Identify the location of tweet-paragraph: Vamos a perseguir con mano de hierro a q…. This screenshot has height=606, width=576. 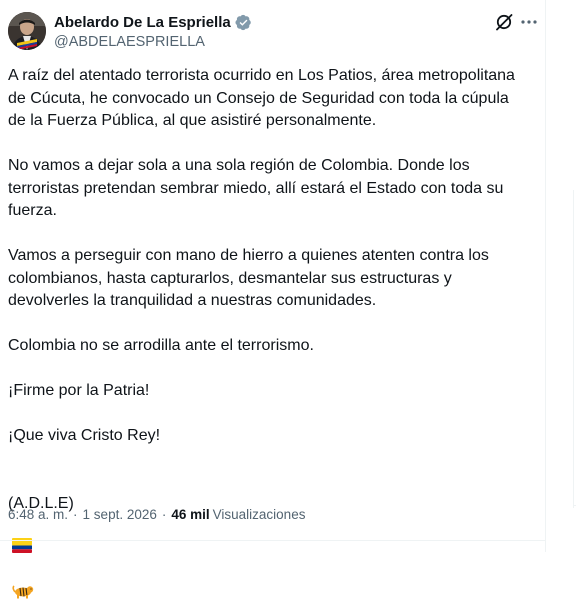
(248, 278).